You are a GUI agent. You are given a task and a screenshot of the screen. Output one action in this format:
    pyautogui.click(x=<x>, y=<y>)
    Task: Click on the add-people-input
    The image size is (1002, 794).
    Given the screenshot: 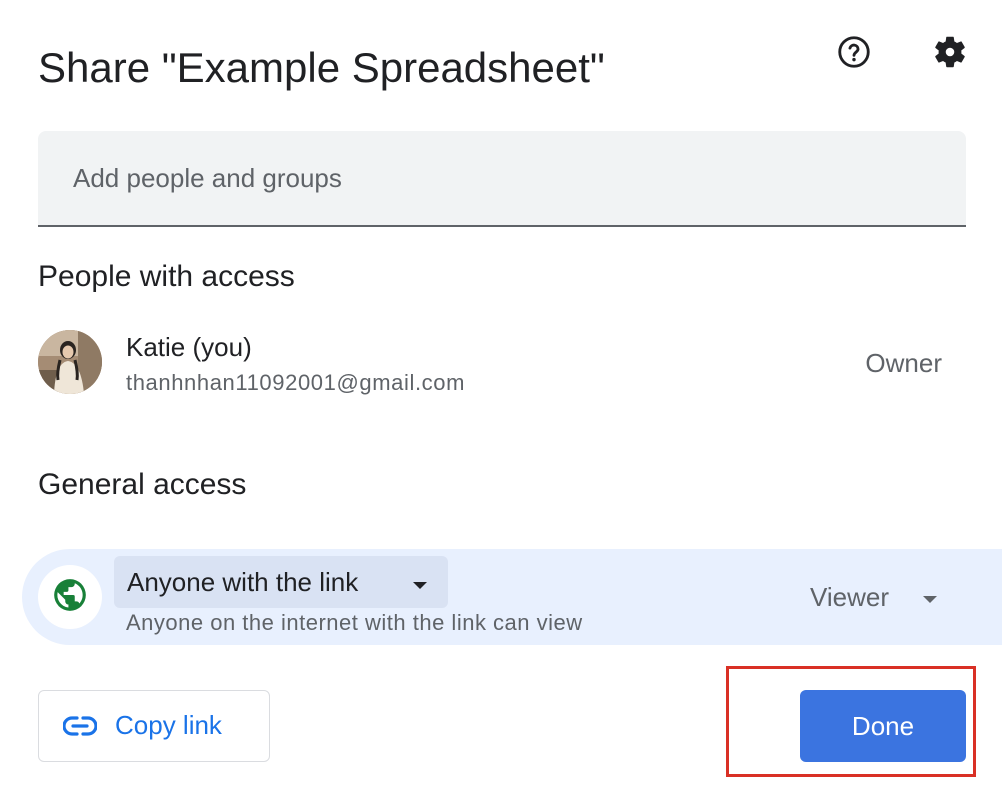 What is the action you would take?
    pyautogui.click(x=502, y=178)
    